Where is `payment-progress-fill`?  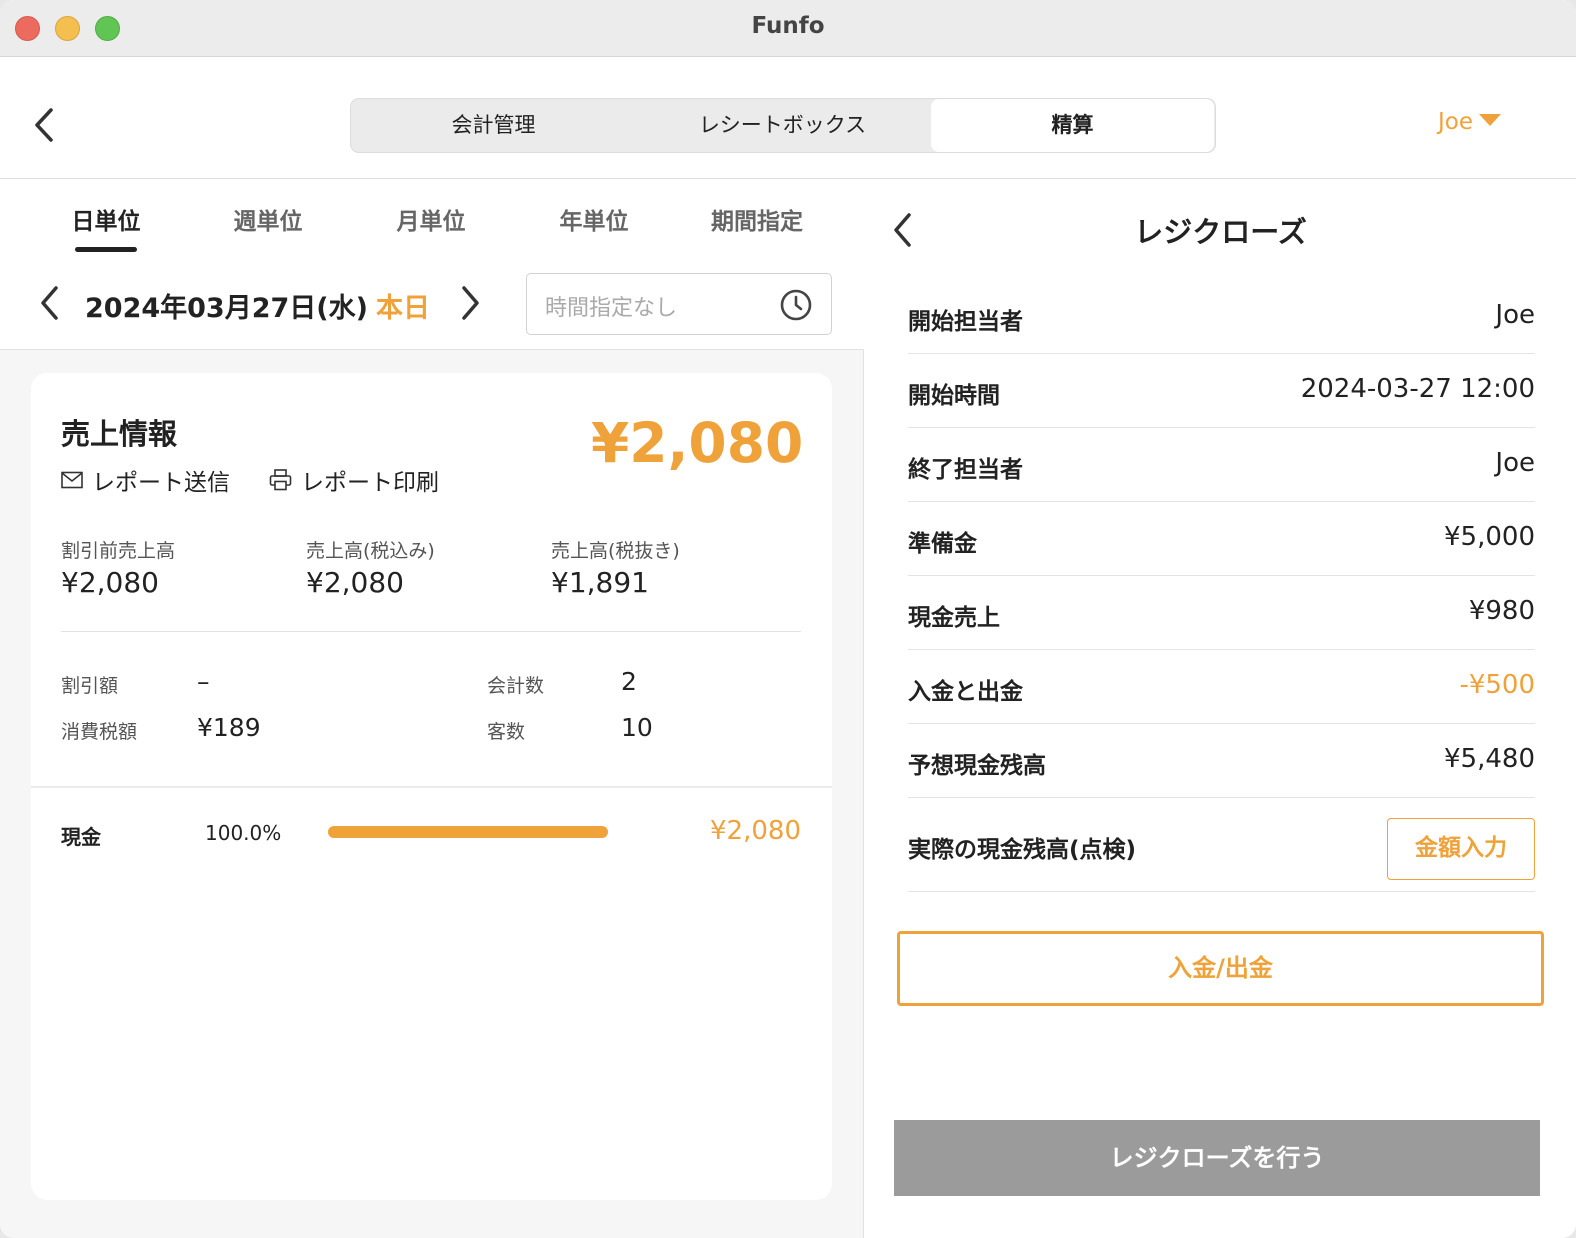
payment-progress-fill is located at coordinates (468, 832).